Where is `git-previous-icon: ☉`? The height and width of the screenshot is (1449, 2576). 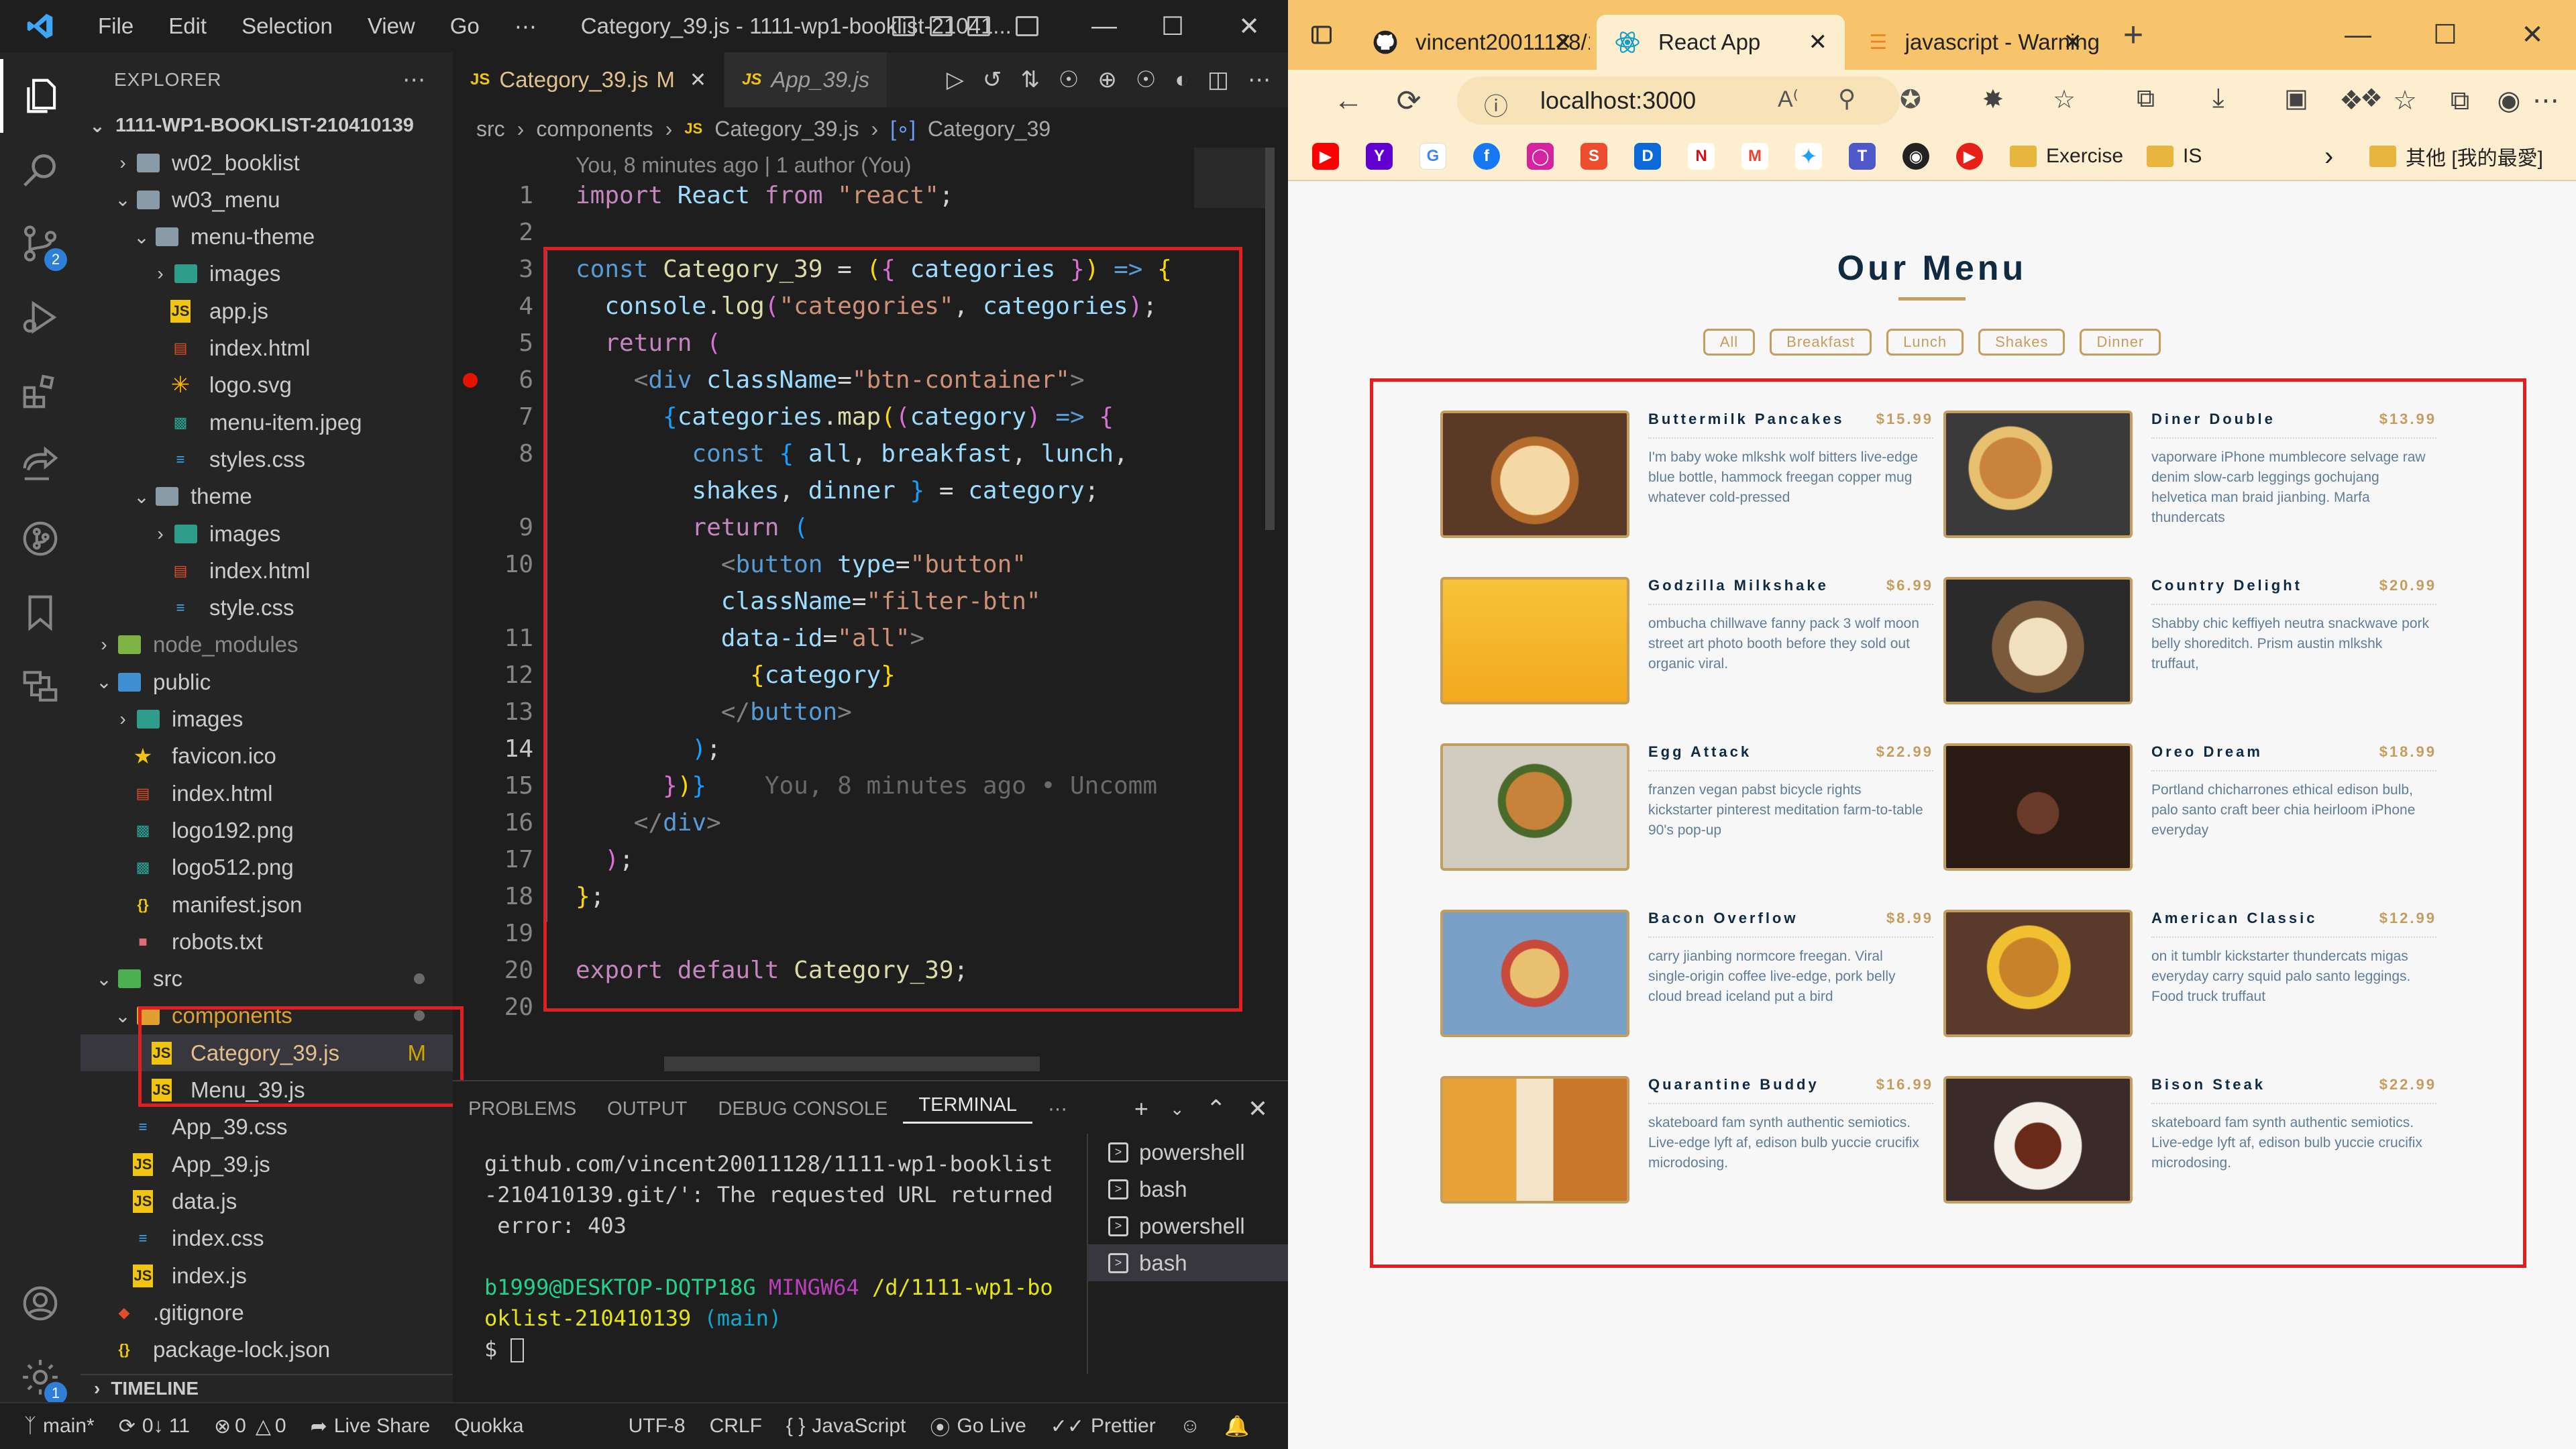
git-previous-icon: ☉ is located at coordinates (1069, 79).